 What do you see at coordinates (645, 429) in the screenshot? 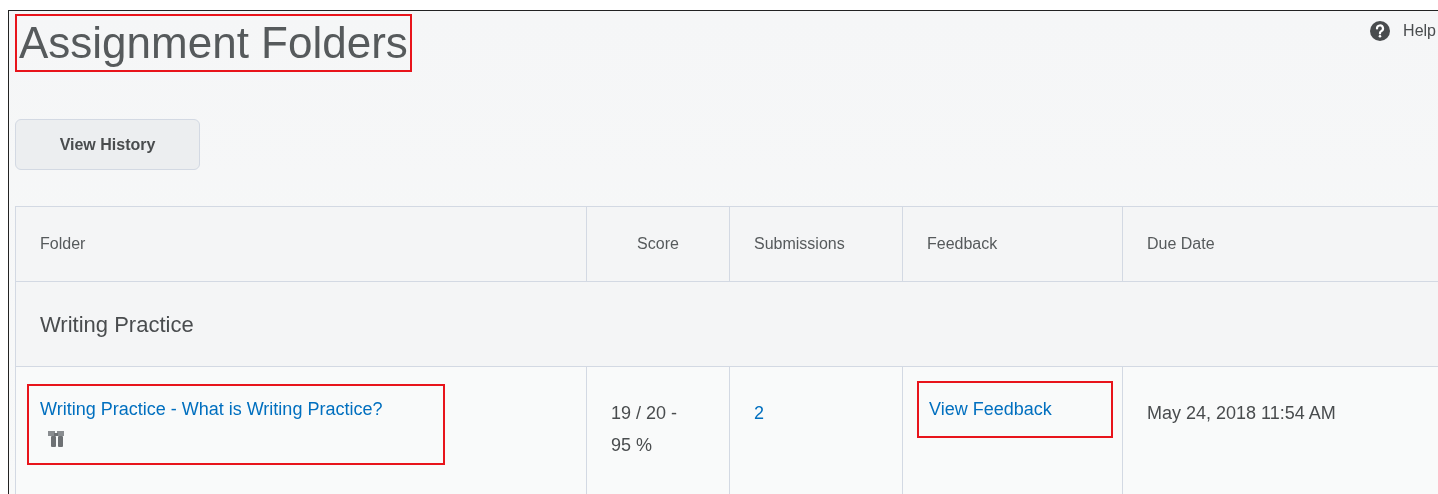
I see `score-text: 19 / 20 - 95 %` at bounding box center [645, 429].